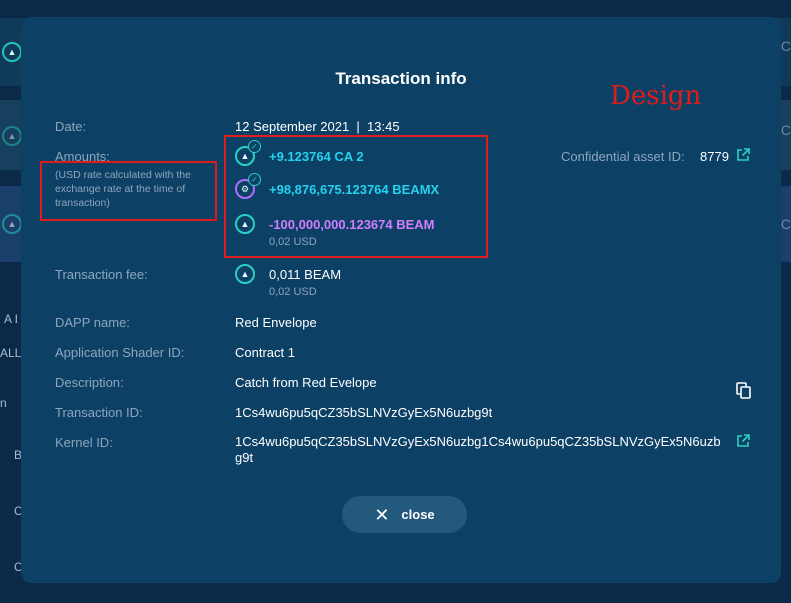 The height and width of the screenshot is (603, 791). What do you see at coordinates (317, 126) in the screenshot?
I see `date-value: 12 September 2021 | 13:45` at bounding box center [317, 126].